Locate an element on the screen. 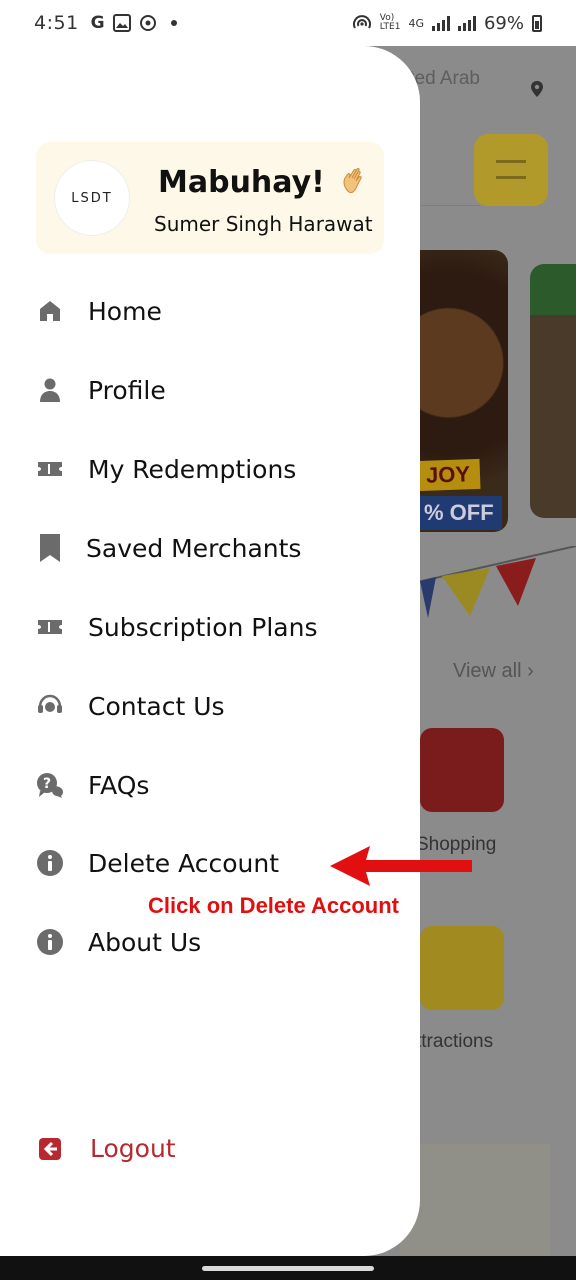  menu-item-subscription-plans: Subscription Plans is located at coordinates (221, 627).